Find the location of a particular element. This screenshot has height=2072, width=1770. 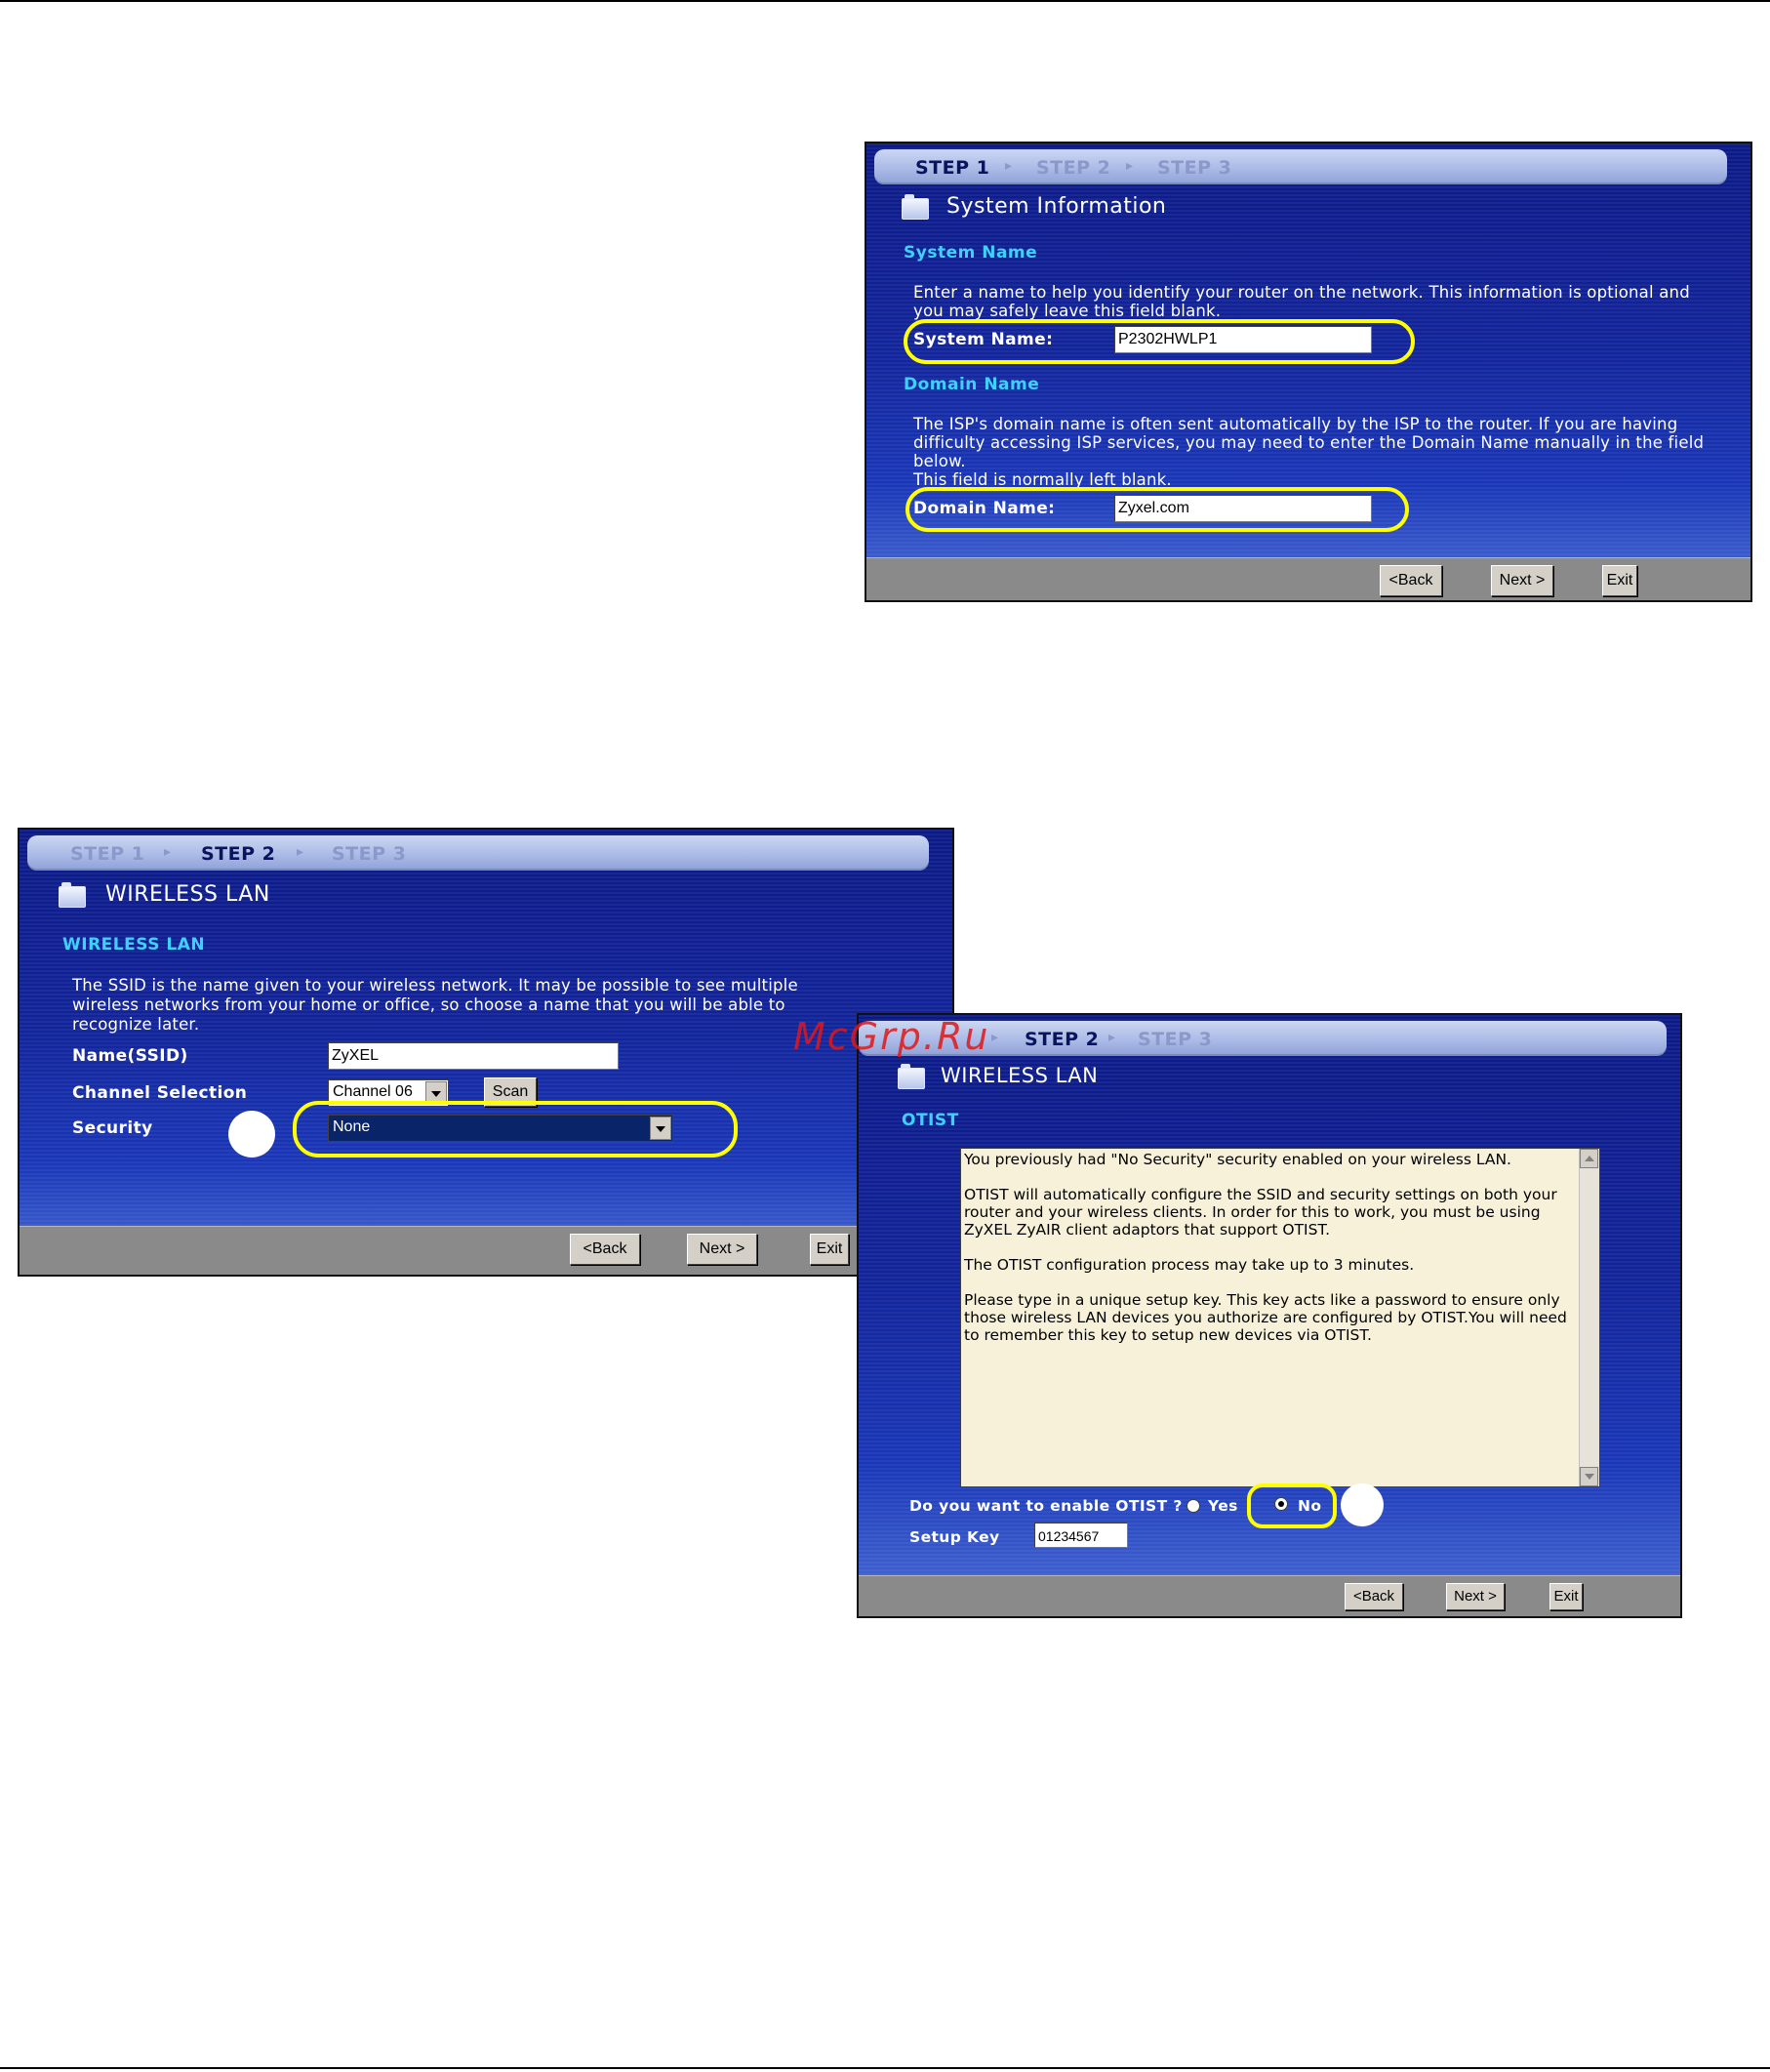

page-title: System Information is located at coordinates (1056, 206).